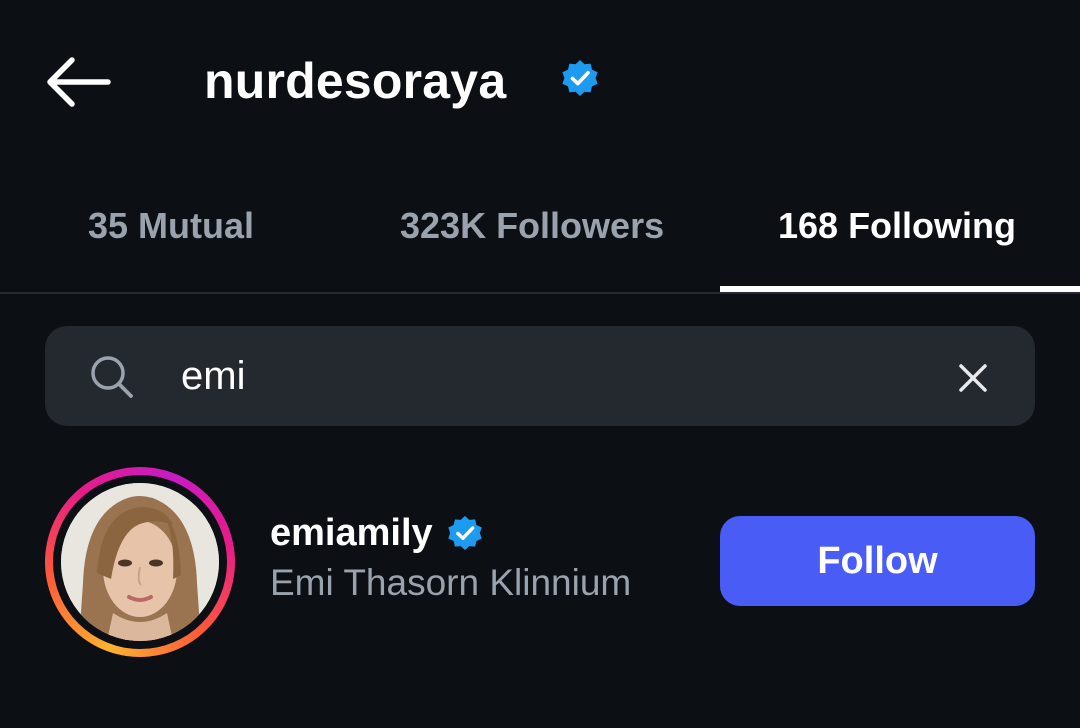  What do you see at coordinates (532, 226) in the screenshot?
I see `tab-followers: 323K Followers` at bounding box center [532, 226].